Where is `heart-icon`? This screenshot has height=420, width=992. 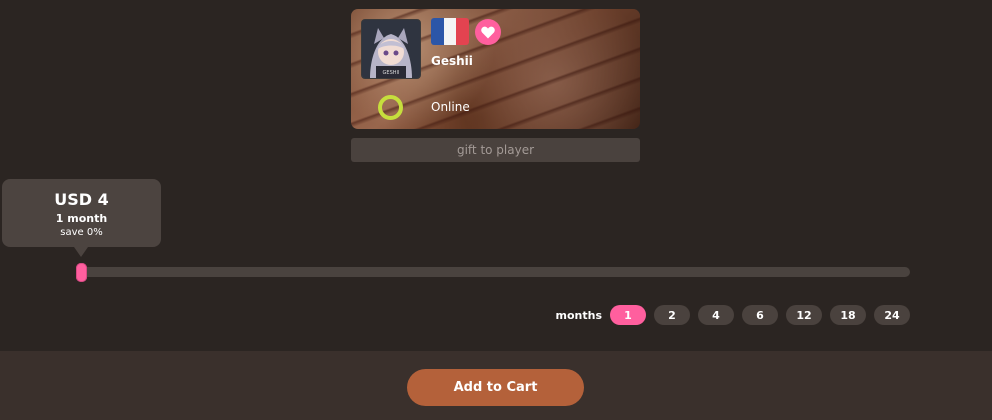 heart-icon is located at coordinates (488, 32).